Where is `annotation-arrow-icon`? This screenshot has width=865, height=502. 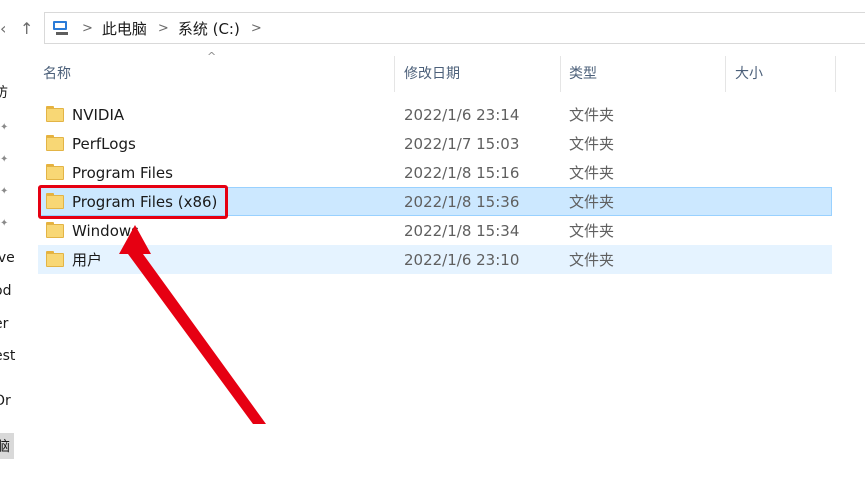 annotation-arrow-icon is located at coordinates (192, 324).